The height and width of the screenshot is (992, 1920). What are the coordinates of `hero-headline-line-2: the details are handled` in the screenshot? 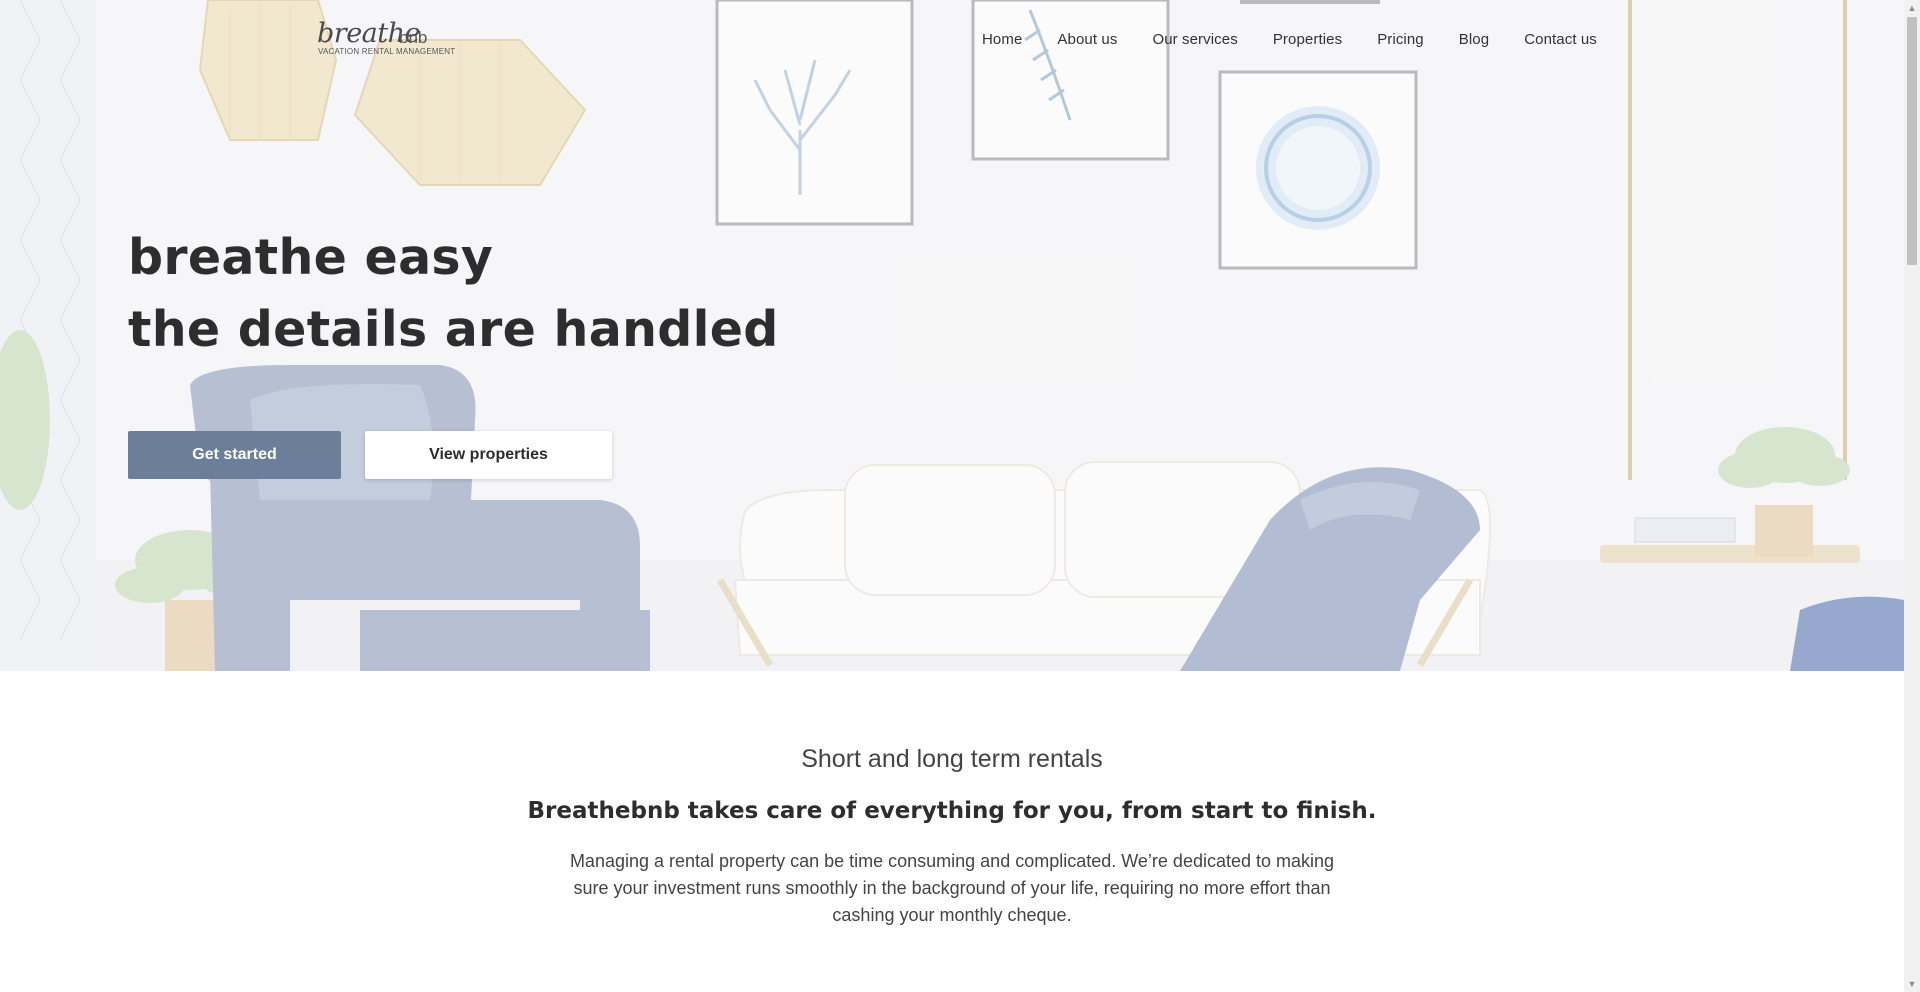 It's located at (453, 329).